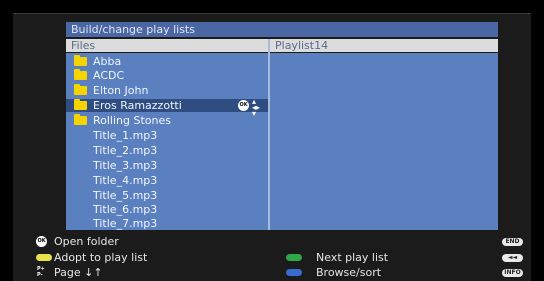 The image size is (544, 281). Describe the element at coordinates (125, 195) in the screenshot. I see `list-item-label: Title_5.mp3` at that location.